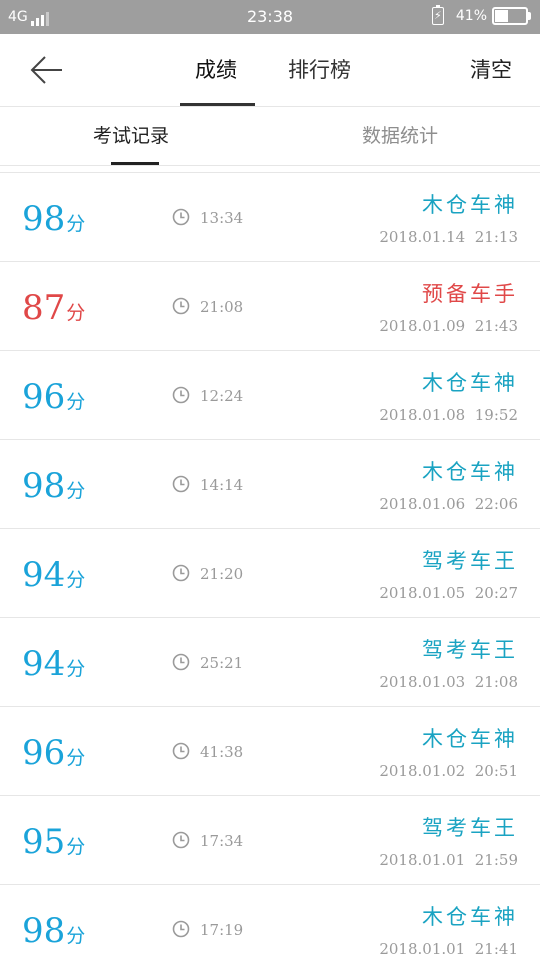 The image size is (540, 960). Describe the element at coordinates (448, 771) in the screenshot. I see `exam-datetime: 2018.01.02 20:51` at that location.